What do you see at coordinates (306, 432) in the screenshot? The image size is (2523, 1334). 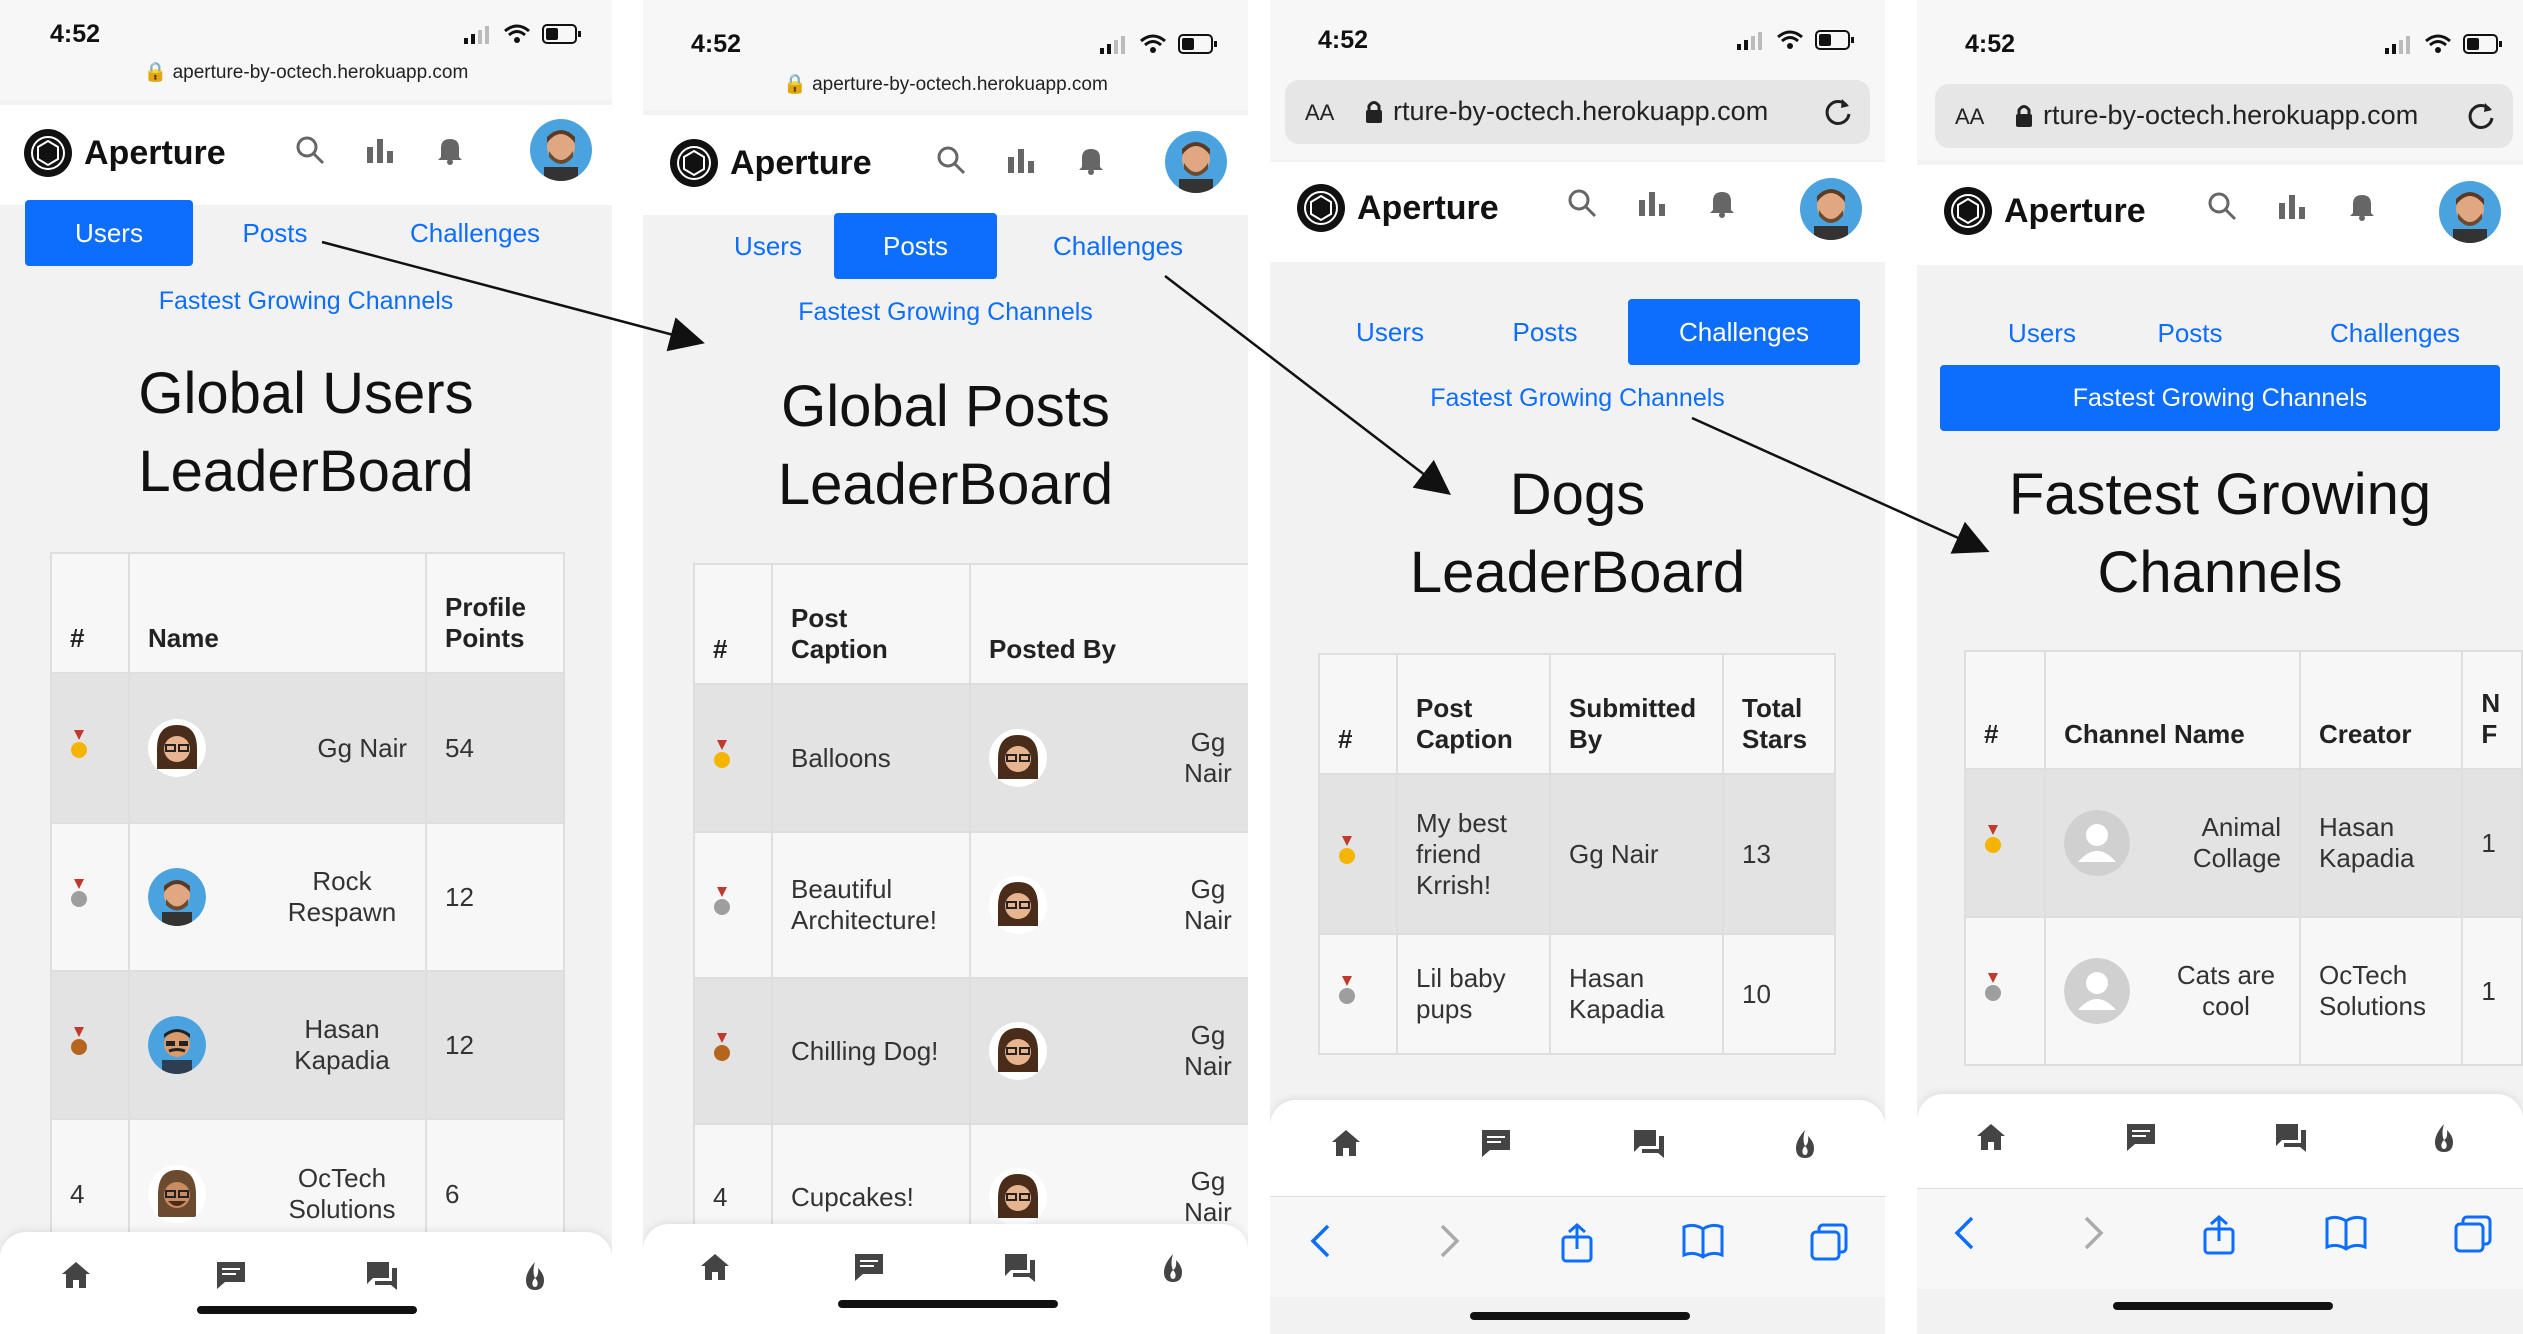 I see `page-title: Global Users LeaderBoard` at bounding box center [306, 432].